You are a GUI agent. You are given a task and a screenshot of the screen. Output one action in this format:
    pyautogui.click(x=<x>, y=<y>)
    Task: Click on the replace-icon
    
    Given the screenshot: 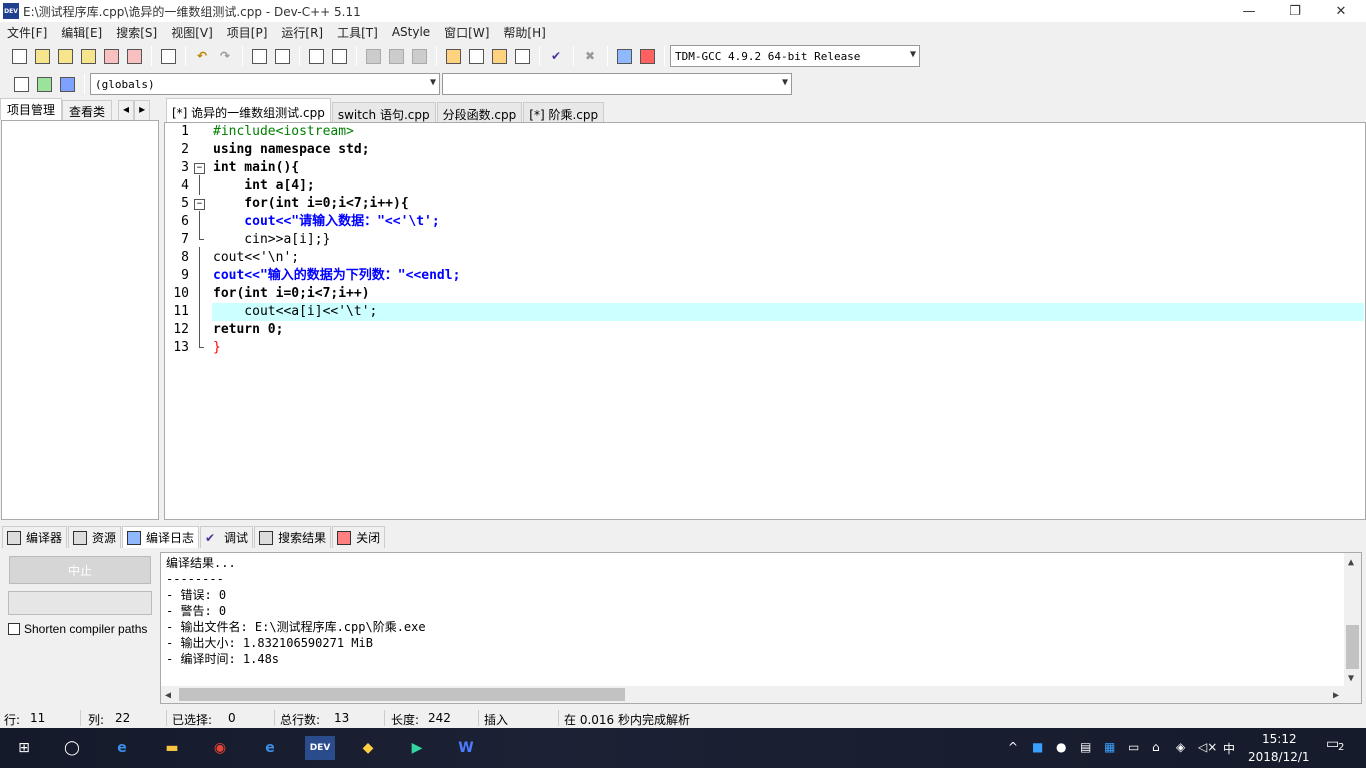 What is the action you would take?
    pyautogui.click(x=282, y=56)
    